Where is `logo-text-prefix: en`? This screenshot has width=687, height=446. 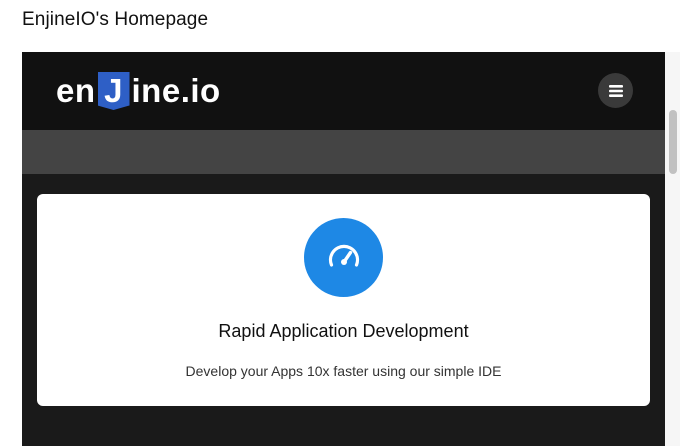 logo-text-prefix: en is located at coordinates (76, 90).